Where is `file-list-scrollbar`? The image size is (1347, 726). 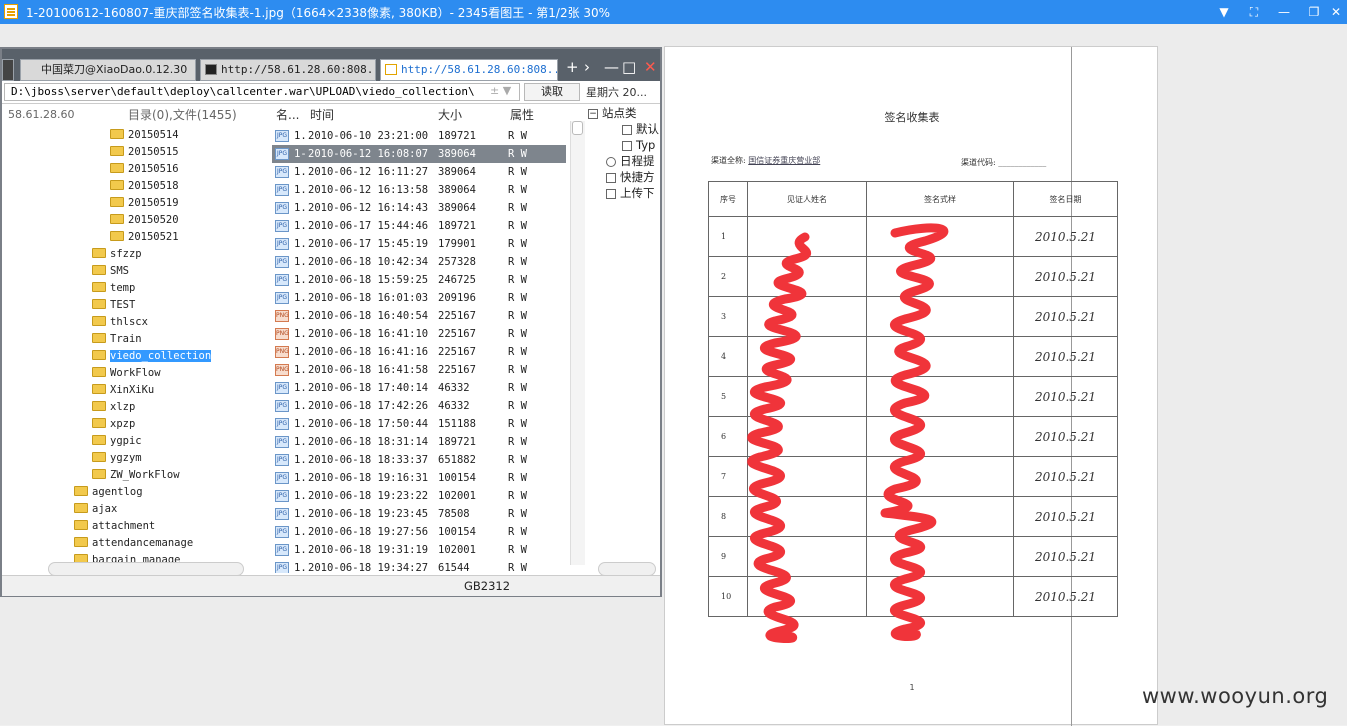
file-list-scrollbar is located at coordinates (577, 343).